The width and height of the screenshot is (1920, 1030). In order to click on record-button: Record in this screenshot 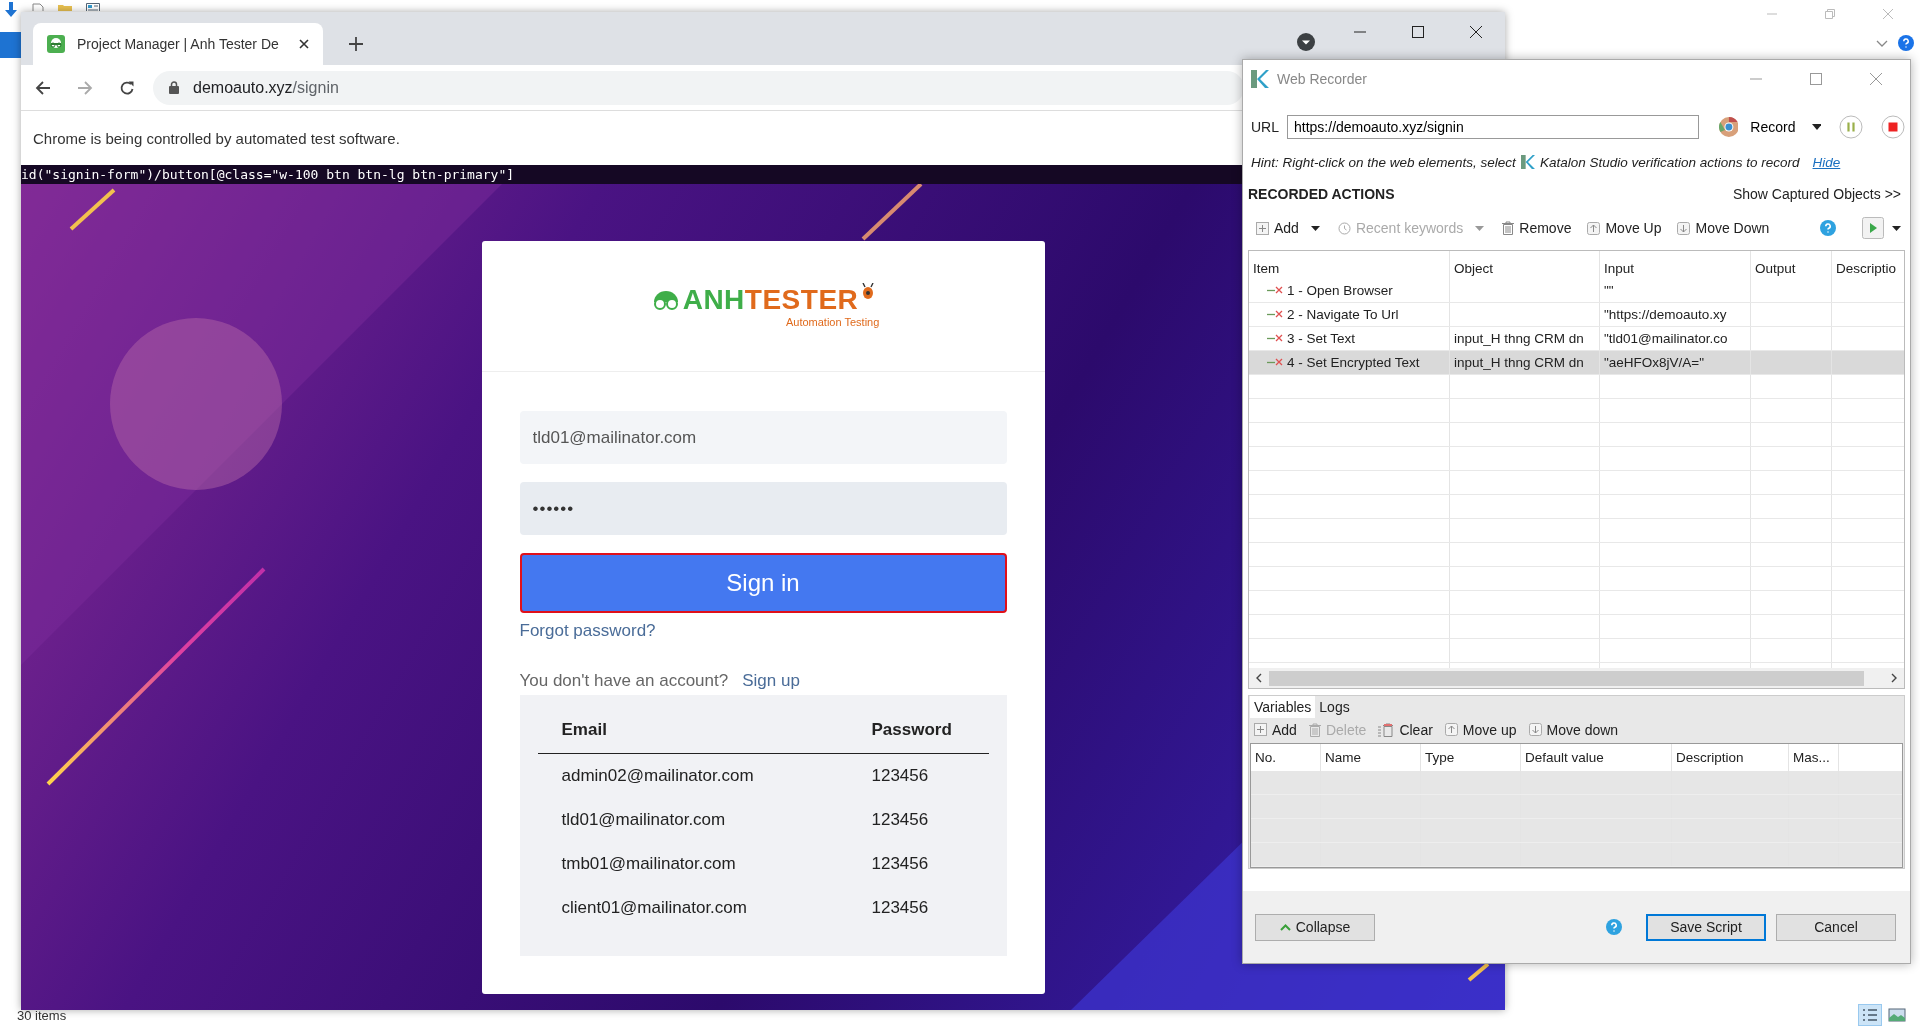, I will do `click(1775, 127)`.